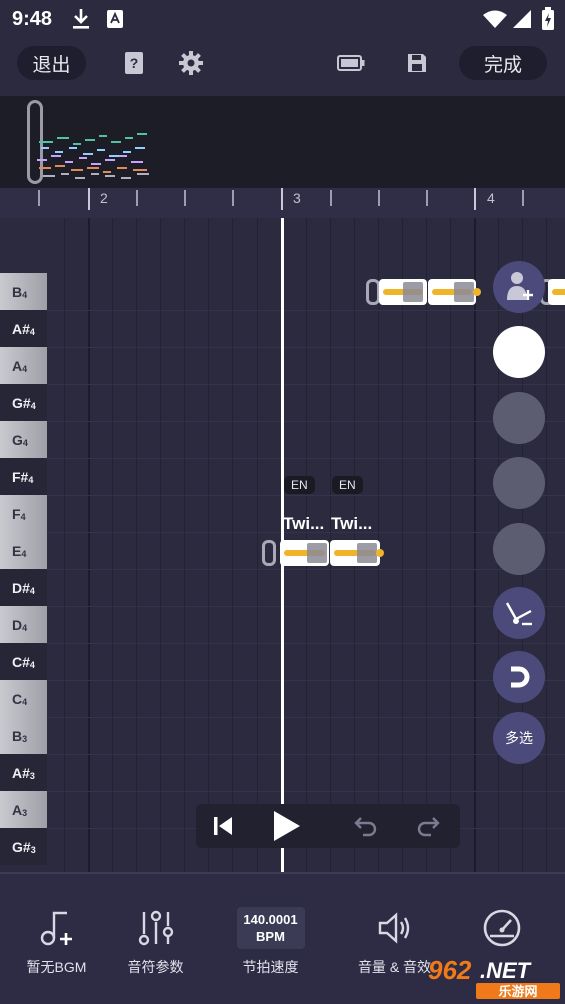 This screenshot has height=1004, width=565. I want to click on pitch-curve-icon, so click(518, 614).